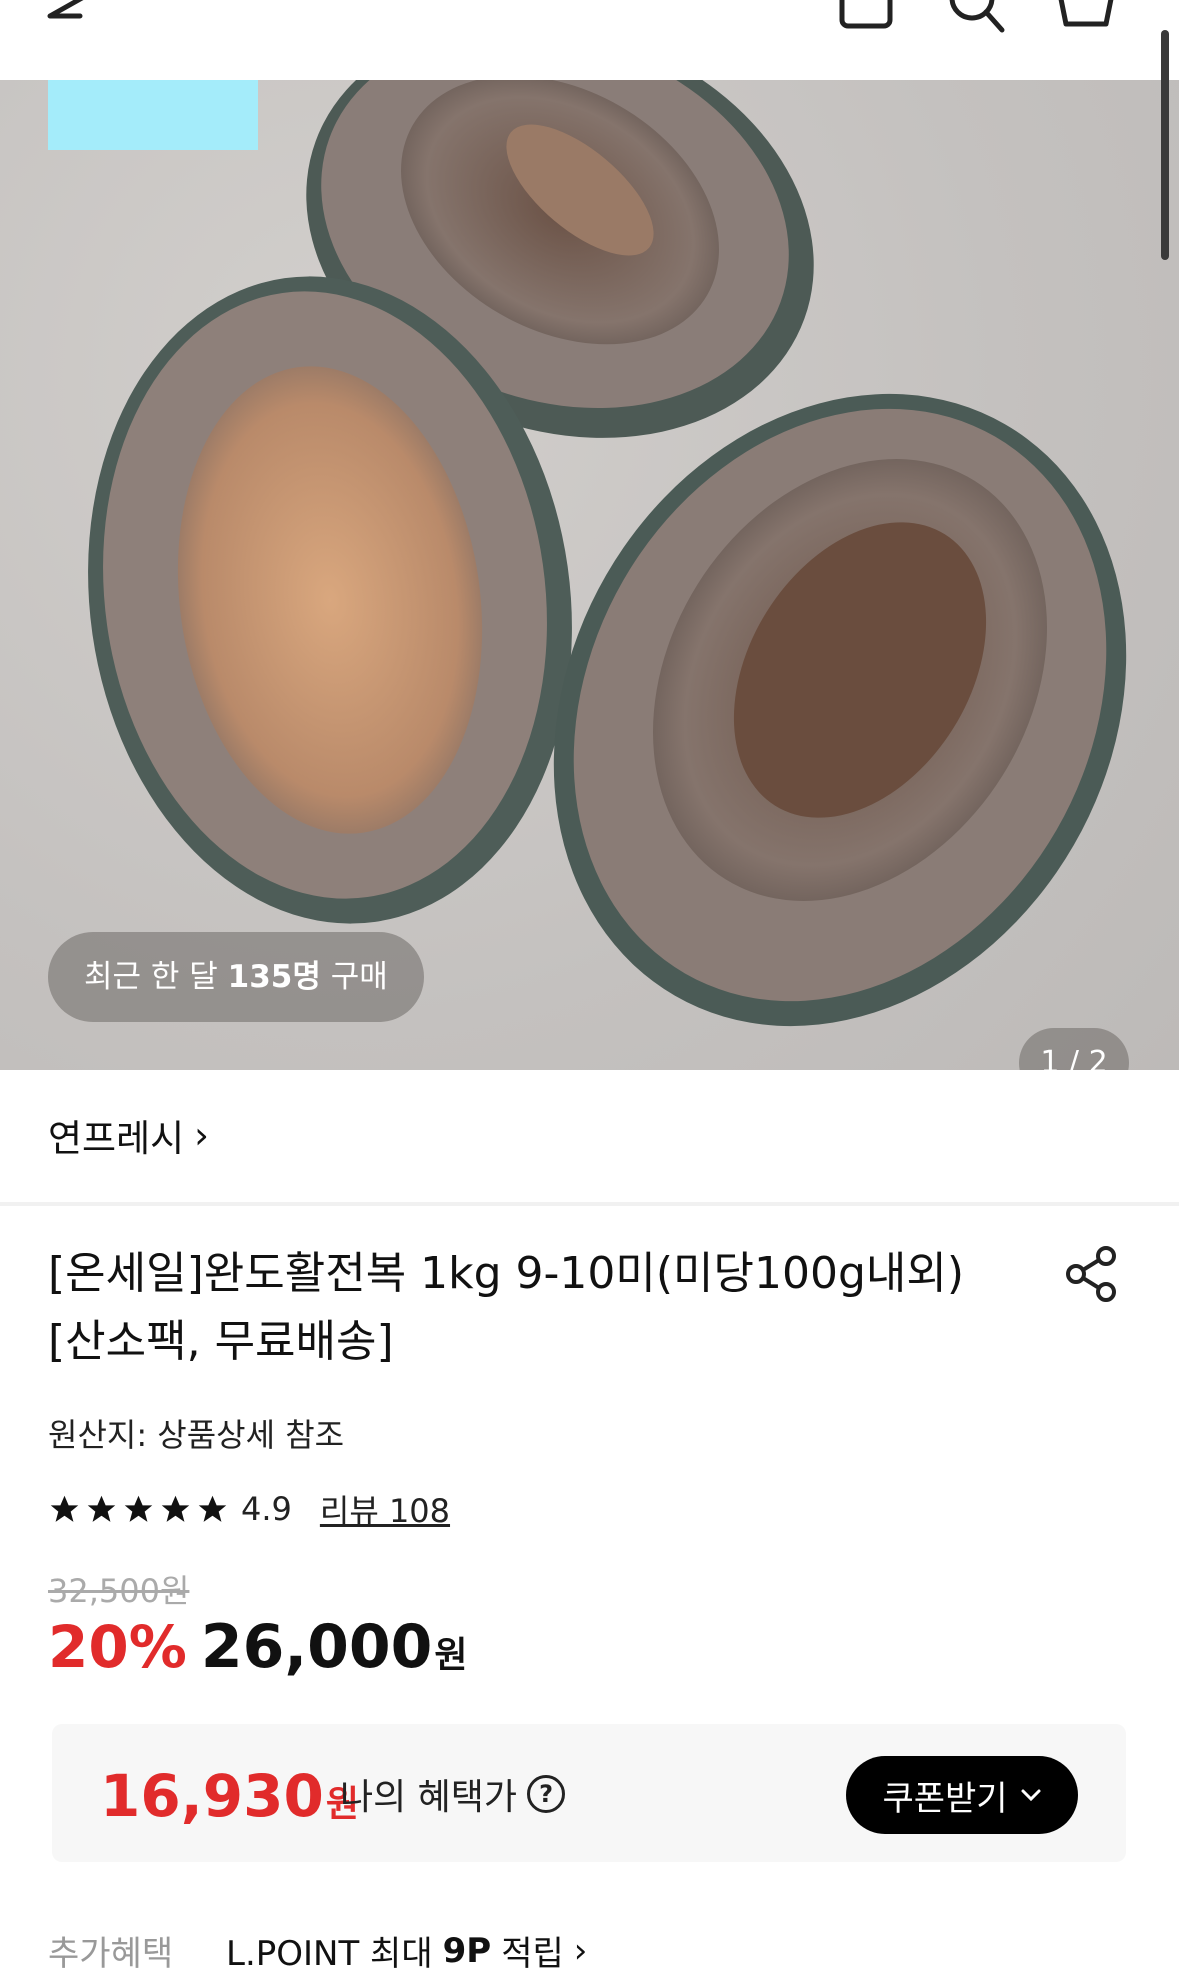 This screenshot has height=1975, width=1179. I want to click on buyers-count: 135명, so click(274, 977).